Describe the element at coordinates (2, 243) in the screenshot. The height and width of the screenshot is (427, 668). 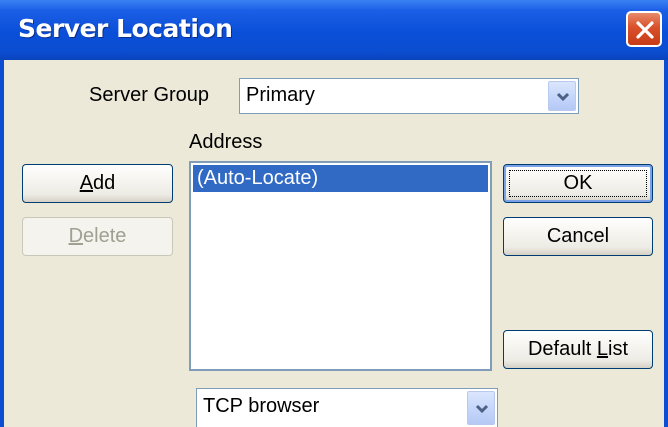
I see `window-border-left` at that location.